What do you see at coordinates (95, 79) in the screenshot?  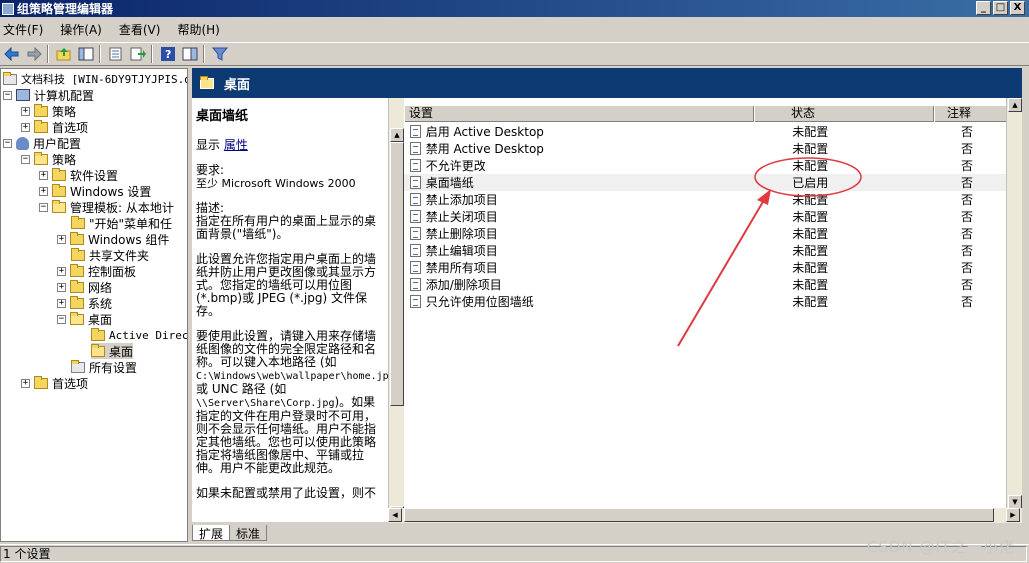 I see `tree-item-root: 文档科技 [WIN-6DY9TJYJPIS.de` at bounding box center [95, 79].